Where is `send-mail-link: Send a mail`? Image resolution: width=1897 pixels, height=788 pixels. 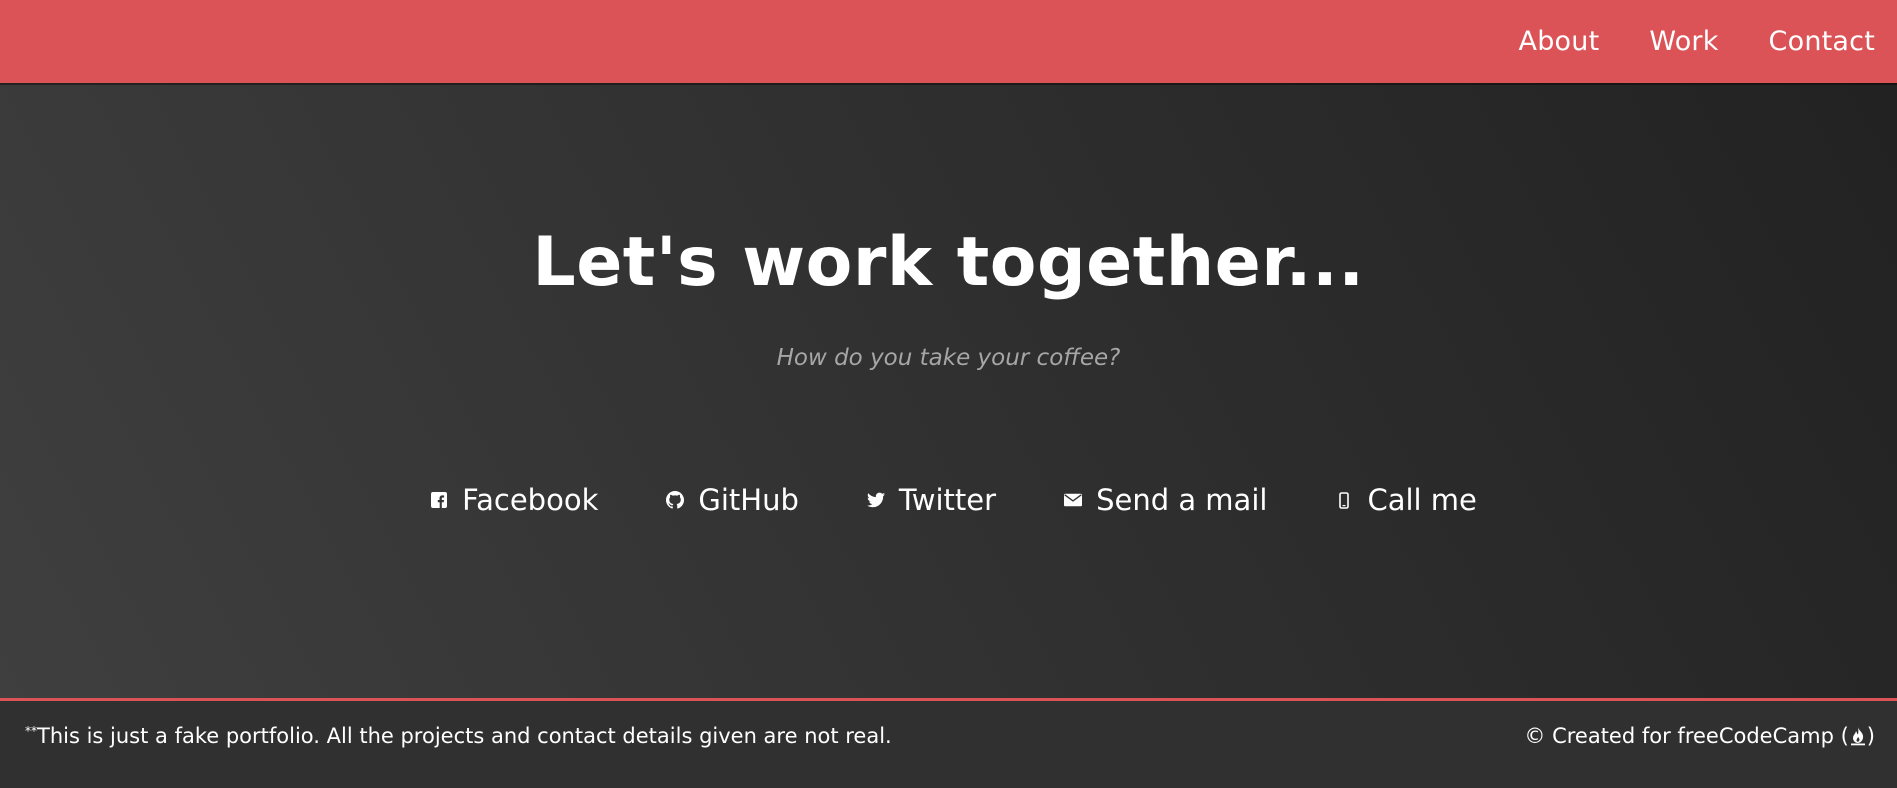 send-mail-link: Send a mail is located at coordinates (1160, 500).